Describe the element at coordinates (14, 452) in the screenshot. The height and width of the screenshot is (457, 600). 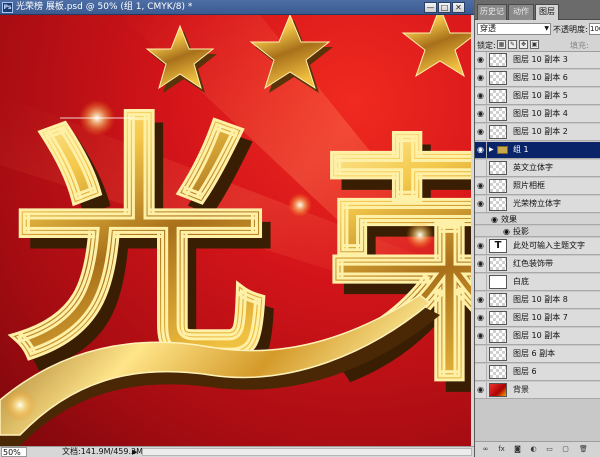
I see `zoom-field: 50%` at that location.